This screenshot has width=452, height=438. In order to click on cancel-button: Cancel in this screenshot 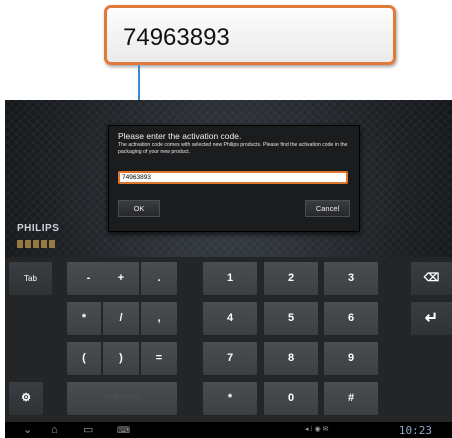, I will do `click(327, 208)`.